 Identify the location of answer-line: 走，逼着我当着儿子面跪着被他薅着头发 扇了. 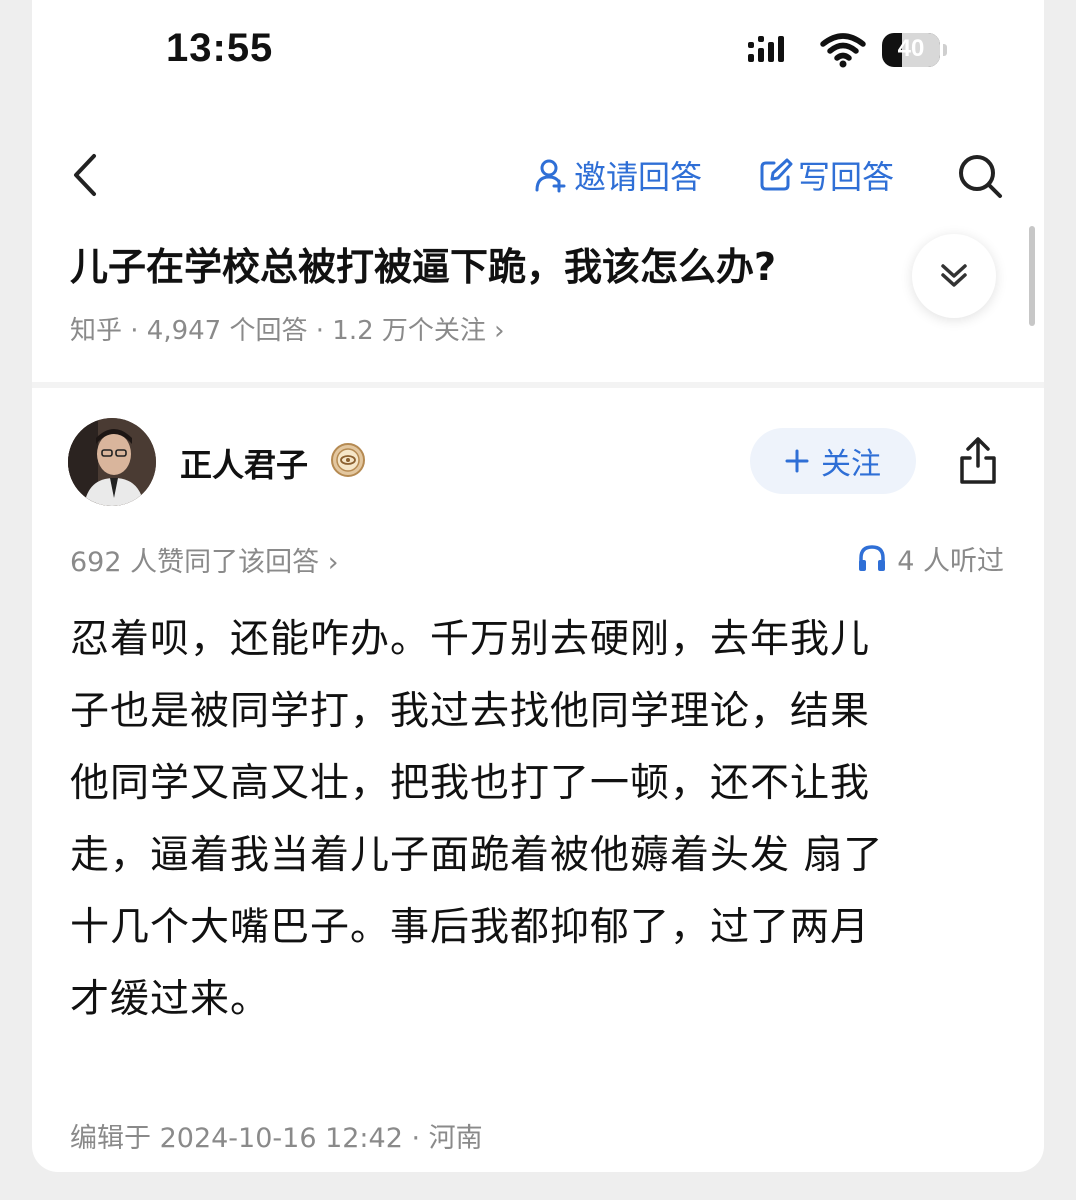
(477, 855).